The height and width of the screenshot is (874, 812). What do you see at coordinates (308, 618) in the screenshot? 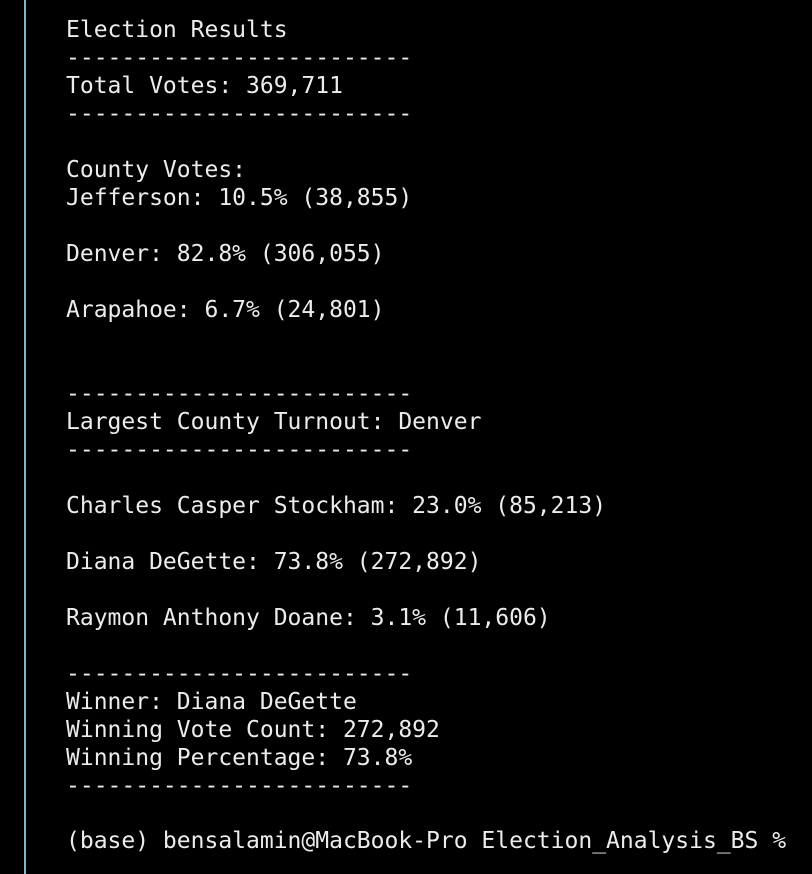
I see `output-line: Raymon Anthony Doane: 3.1% (11,606)` at bounding box center [308, 618].